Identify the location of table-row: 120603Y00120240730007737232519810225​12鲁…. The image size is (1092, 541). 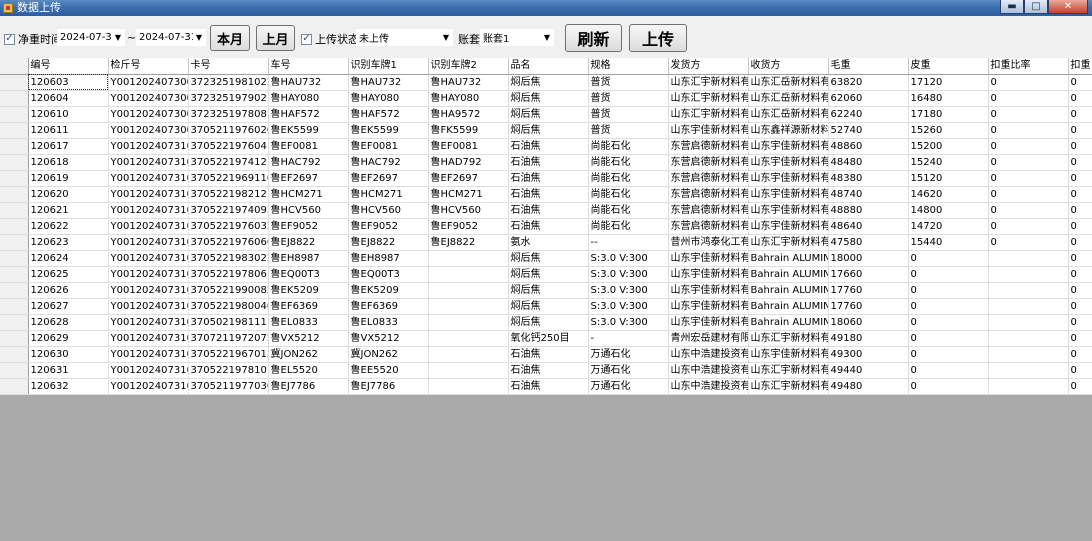
(546, 82).